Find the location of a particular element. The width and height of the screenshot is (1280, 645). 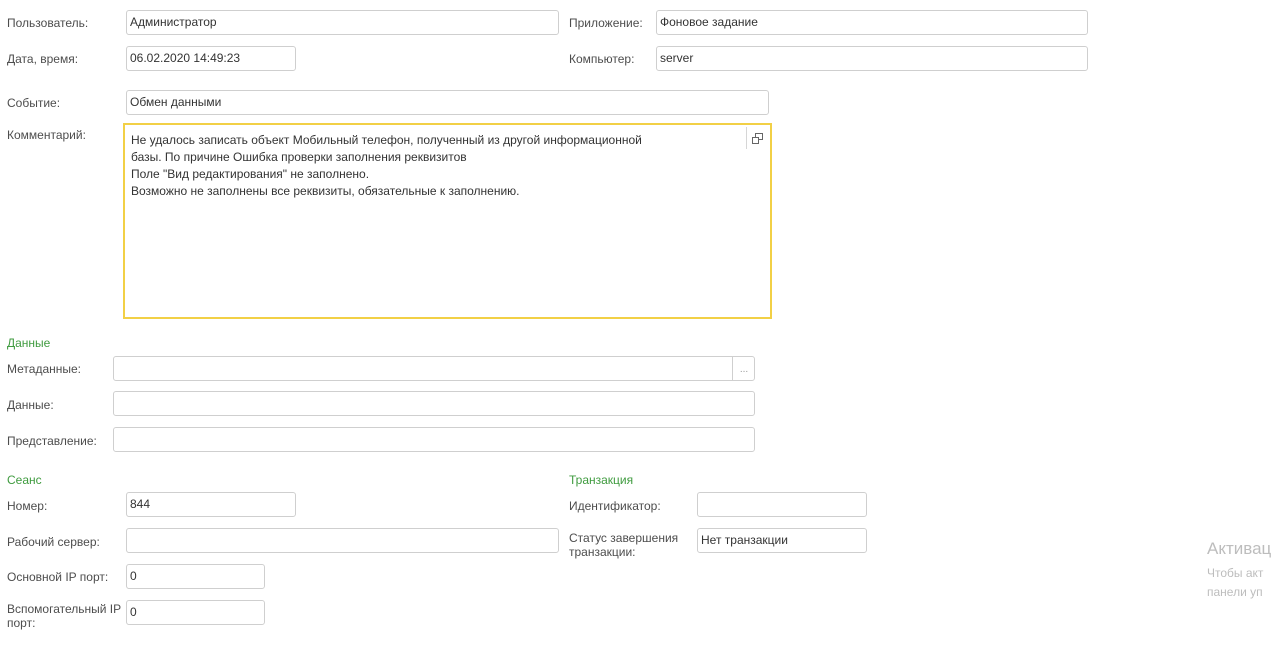

transaction-group-title: Транзакция is located at coordinates (601, 480).